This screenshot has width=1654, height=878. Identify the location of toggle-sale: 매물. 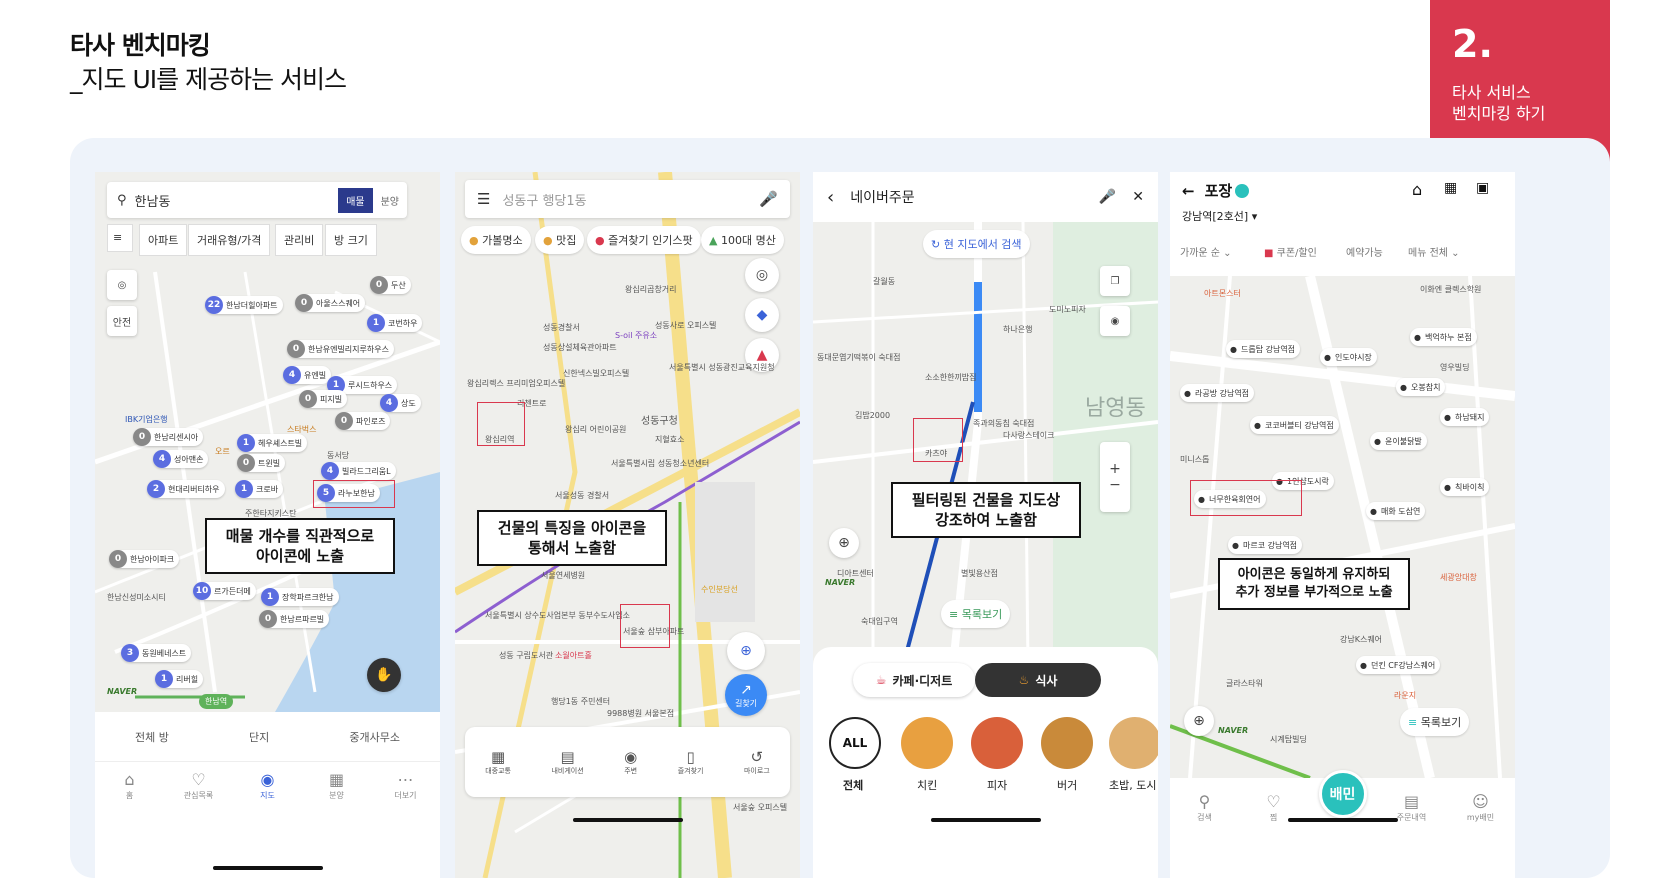
(355, 200).